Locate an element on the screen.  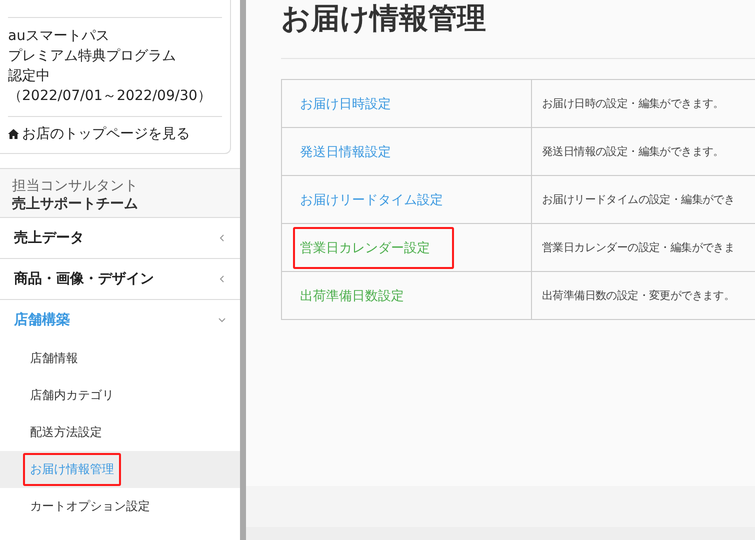
page-title: お届け情報管理 is located at coordinates (384, 18).